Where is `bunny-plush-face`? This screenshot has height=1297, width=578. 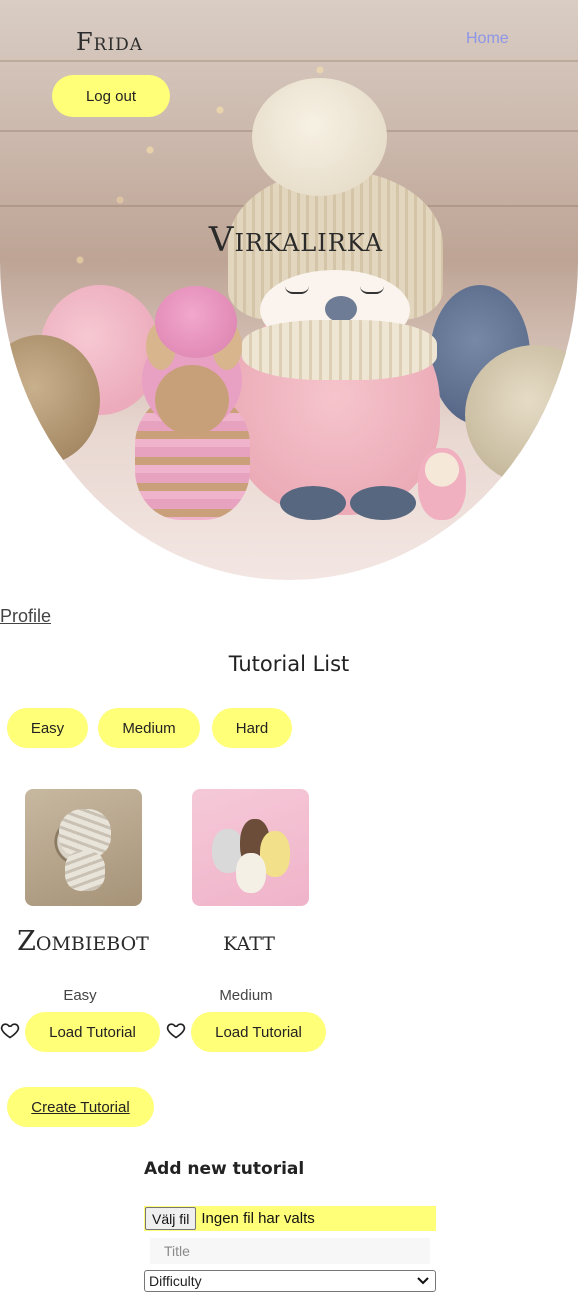
bunny-plush-face is located at coordinates (192, 400).